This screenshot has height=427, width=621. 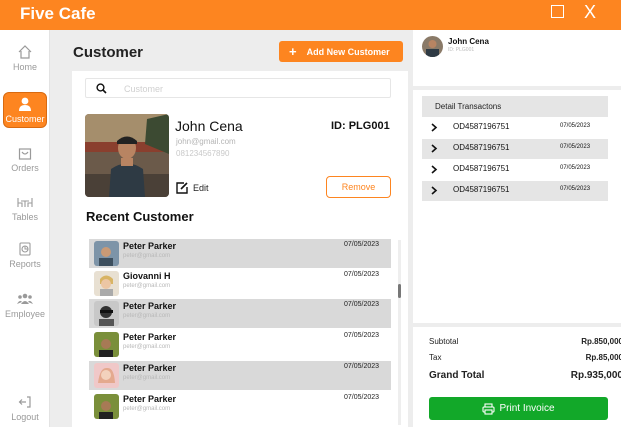 What do you see at coordinates (58, 13) in the screenshot?
I see `app-title: Five Cafe` at bounding box center [58, 13].